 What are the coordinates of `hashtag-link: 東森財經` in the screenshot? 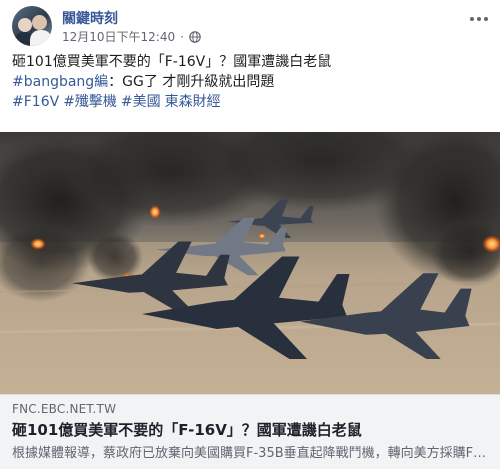 It's located at (193, 102).